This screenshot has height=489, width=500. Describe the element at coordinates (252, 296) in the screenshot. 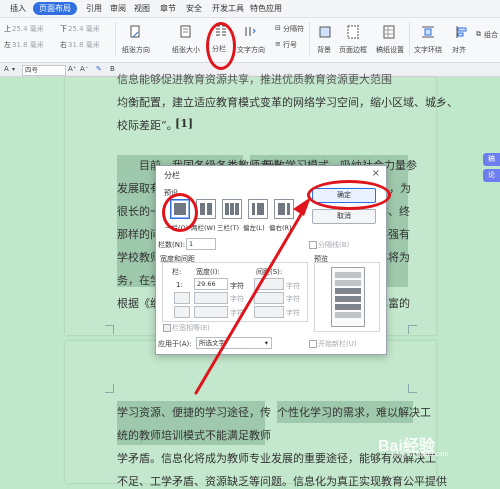

I see `annotation-arrow` at that location.